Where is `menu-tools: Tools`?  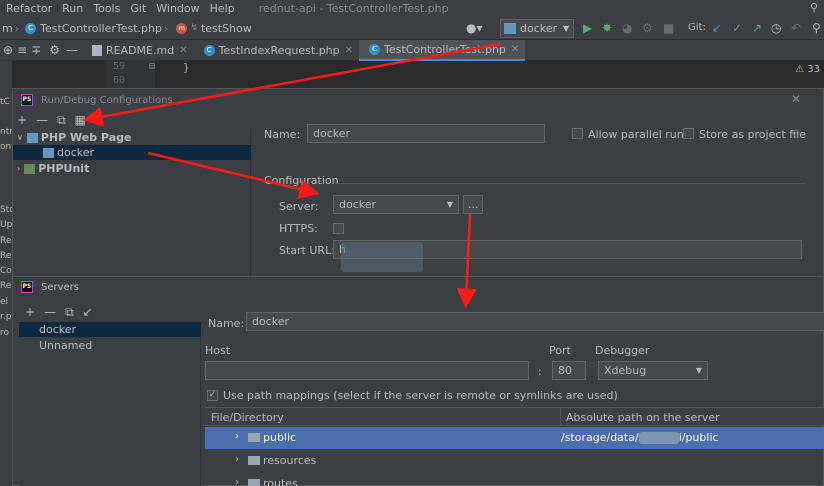 menu-tools: Tools is located at coordinates (106, 8).